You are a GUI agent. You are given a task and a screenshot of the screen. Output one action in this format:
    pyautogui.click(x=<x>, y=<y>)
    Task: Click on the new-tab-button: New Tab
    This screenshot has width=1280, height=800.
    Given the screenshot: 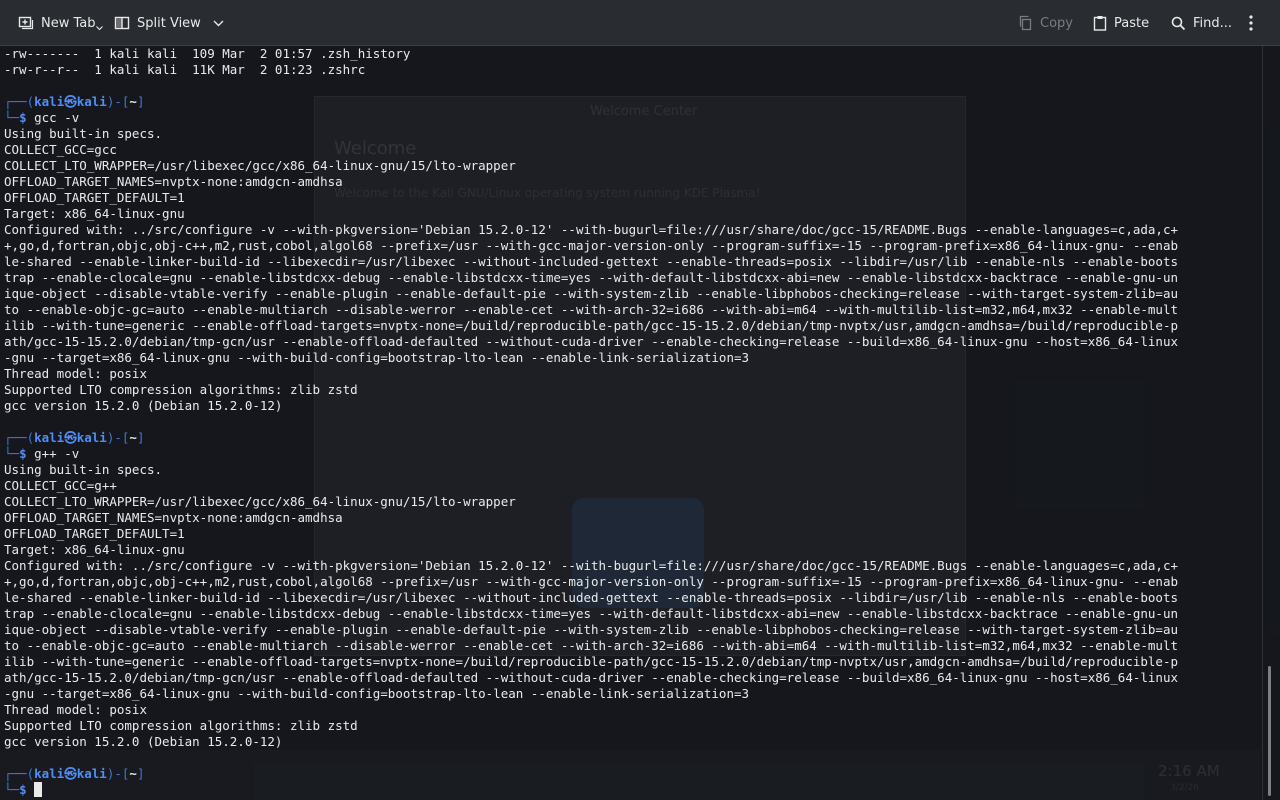 What is the action you would take?
    pyautogui.click(x=57, y=23)
    